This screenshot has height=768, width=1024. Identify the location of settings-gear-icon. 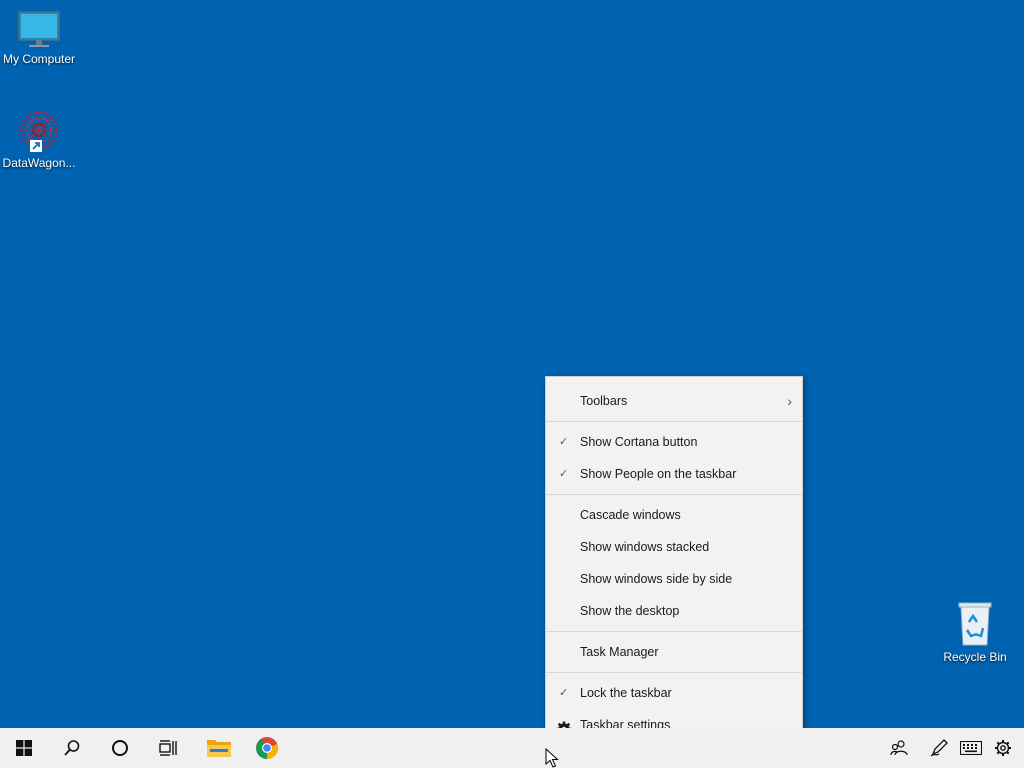
(1003, 748).